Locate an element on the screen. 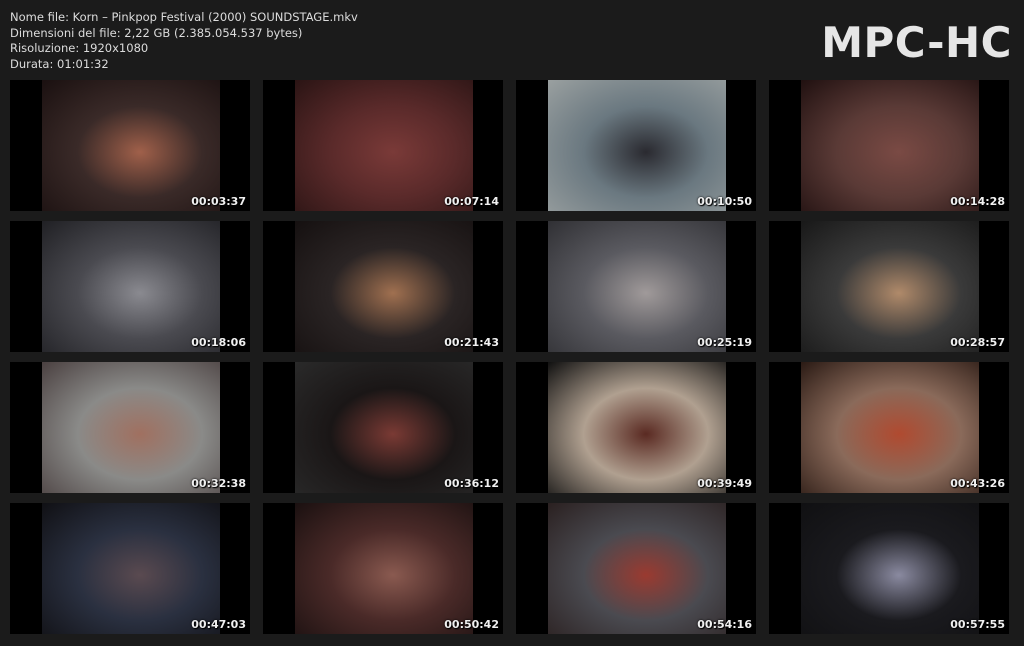 The image size is (1024, 646). thumbnail-timestamp: 00:14:28 is located at coordinates (977, 201).